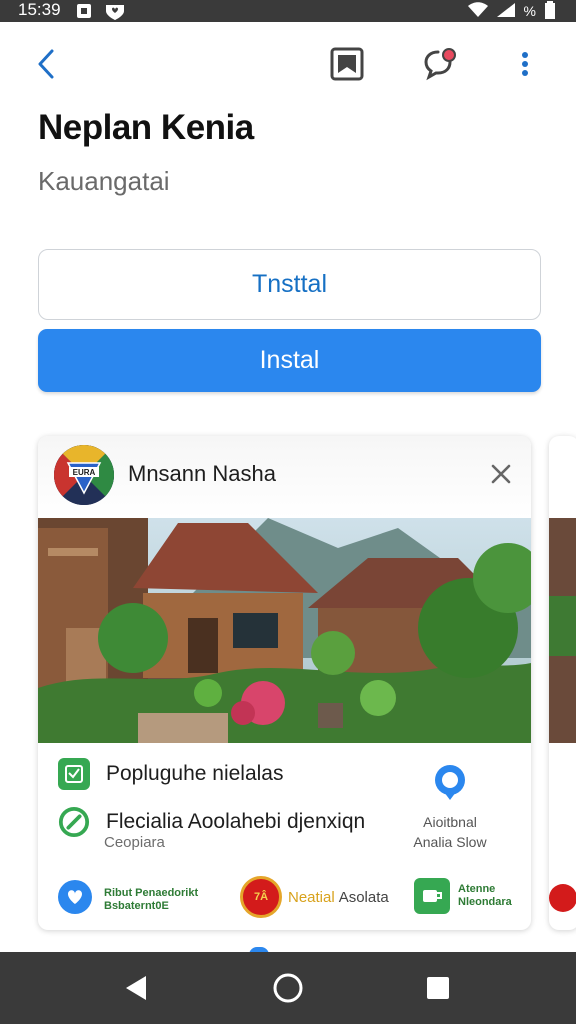  Describe the element at coordinates (195, 773) in the screenshot. I see `feature-label-1: Popluguhe nielalas` at that location.